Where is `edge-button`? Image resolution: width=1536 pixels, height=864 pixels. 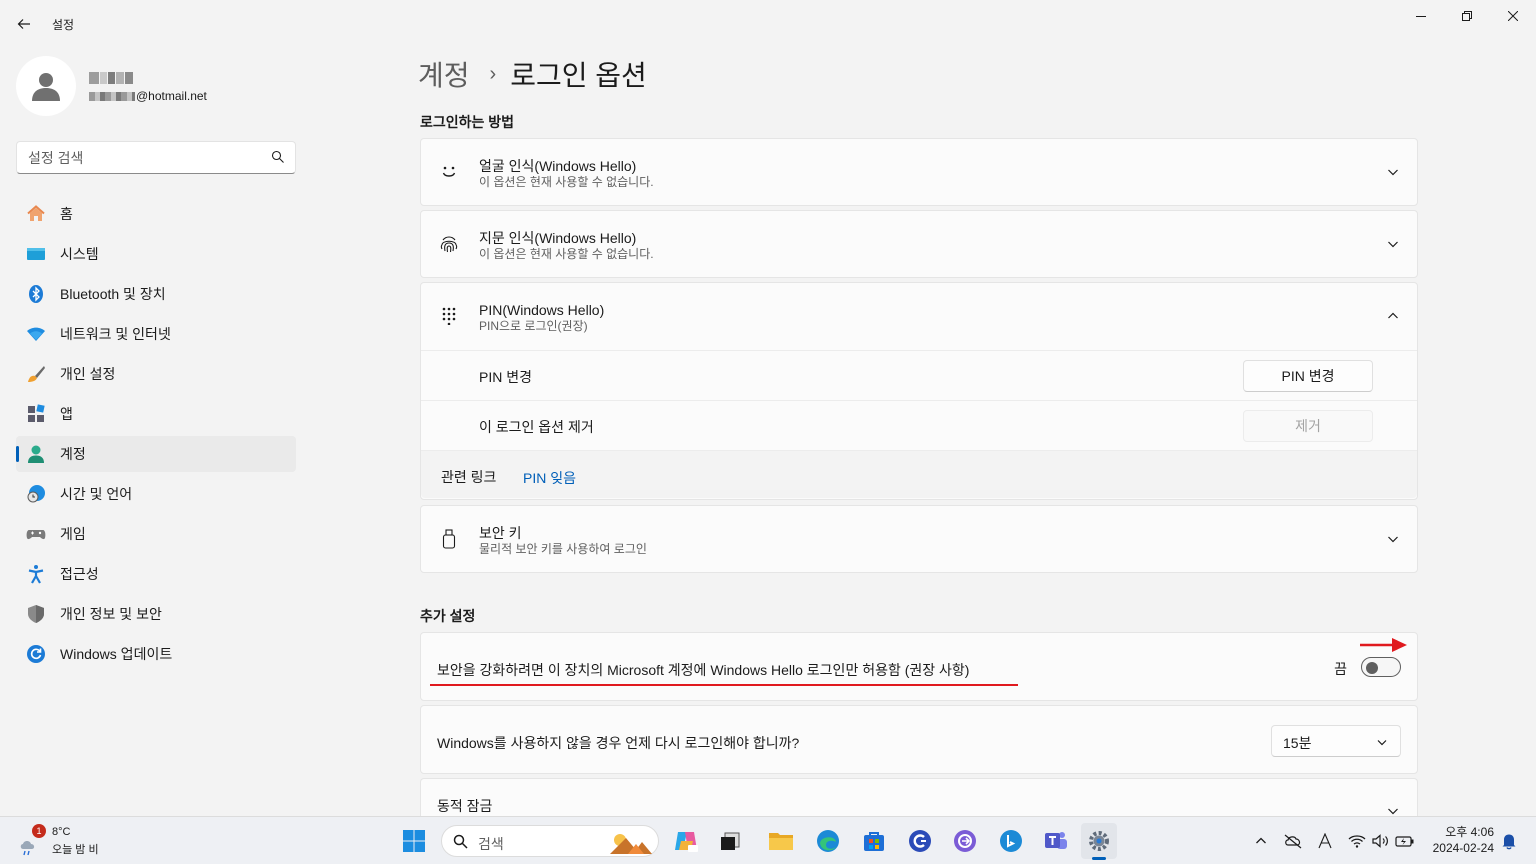
edge-button is located at coordinates (828, 841).